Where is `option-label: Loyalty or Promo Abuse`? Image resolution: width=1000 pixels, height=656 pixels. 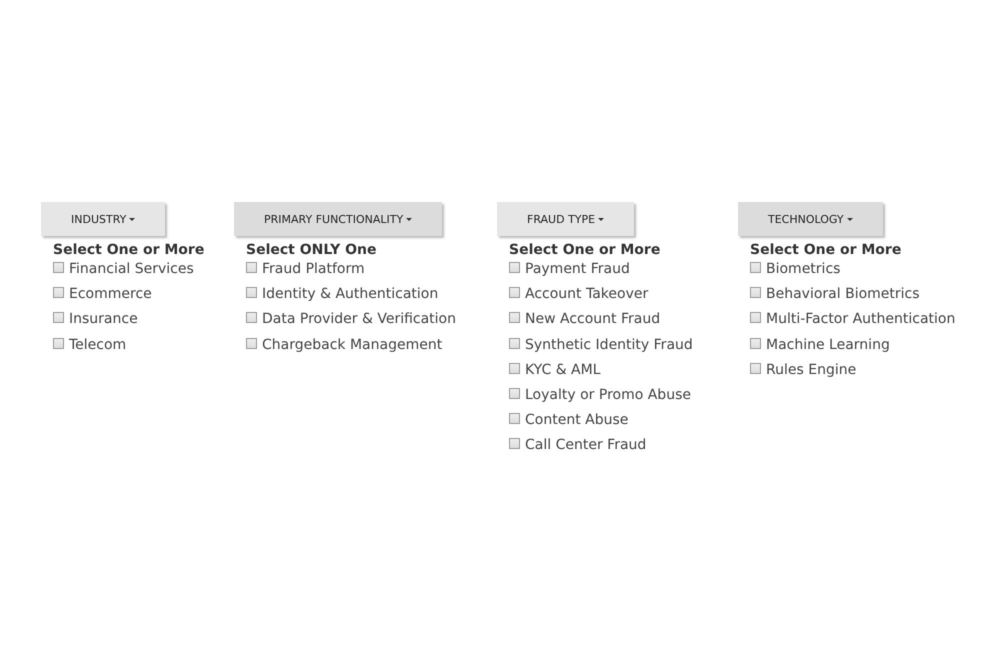 option-label: Loyalty or Promo Abuse is located at coordinates (608, 395).